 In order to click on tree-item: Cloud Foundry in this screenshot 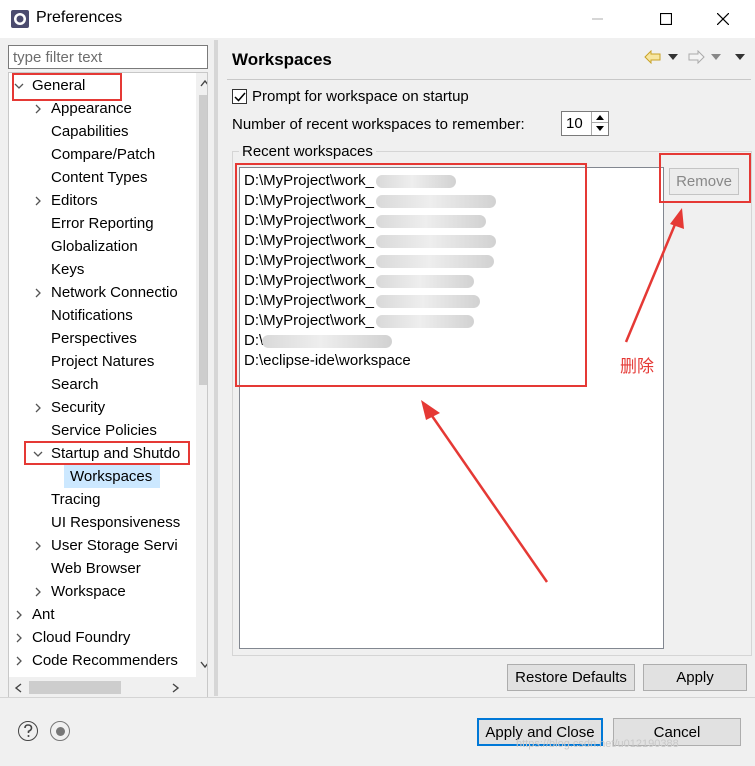, I will do `click(103, 637)`.